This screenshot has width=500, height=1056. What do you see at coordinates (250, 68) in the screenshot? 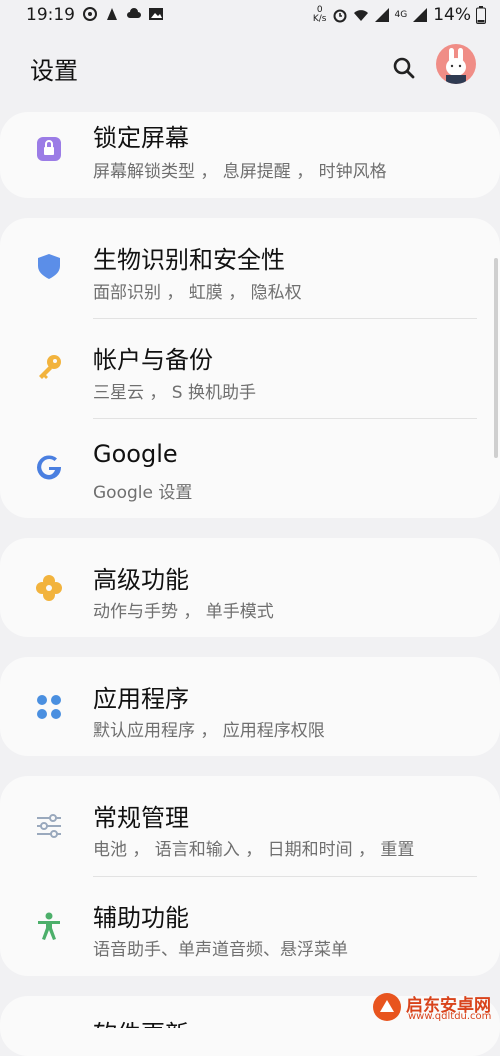
I see `app-bar: 设置` at bounding box center [250, 68].